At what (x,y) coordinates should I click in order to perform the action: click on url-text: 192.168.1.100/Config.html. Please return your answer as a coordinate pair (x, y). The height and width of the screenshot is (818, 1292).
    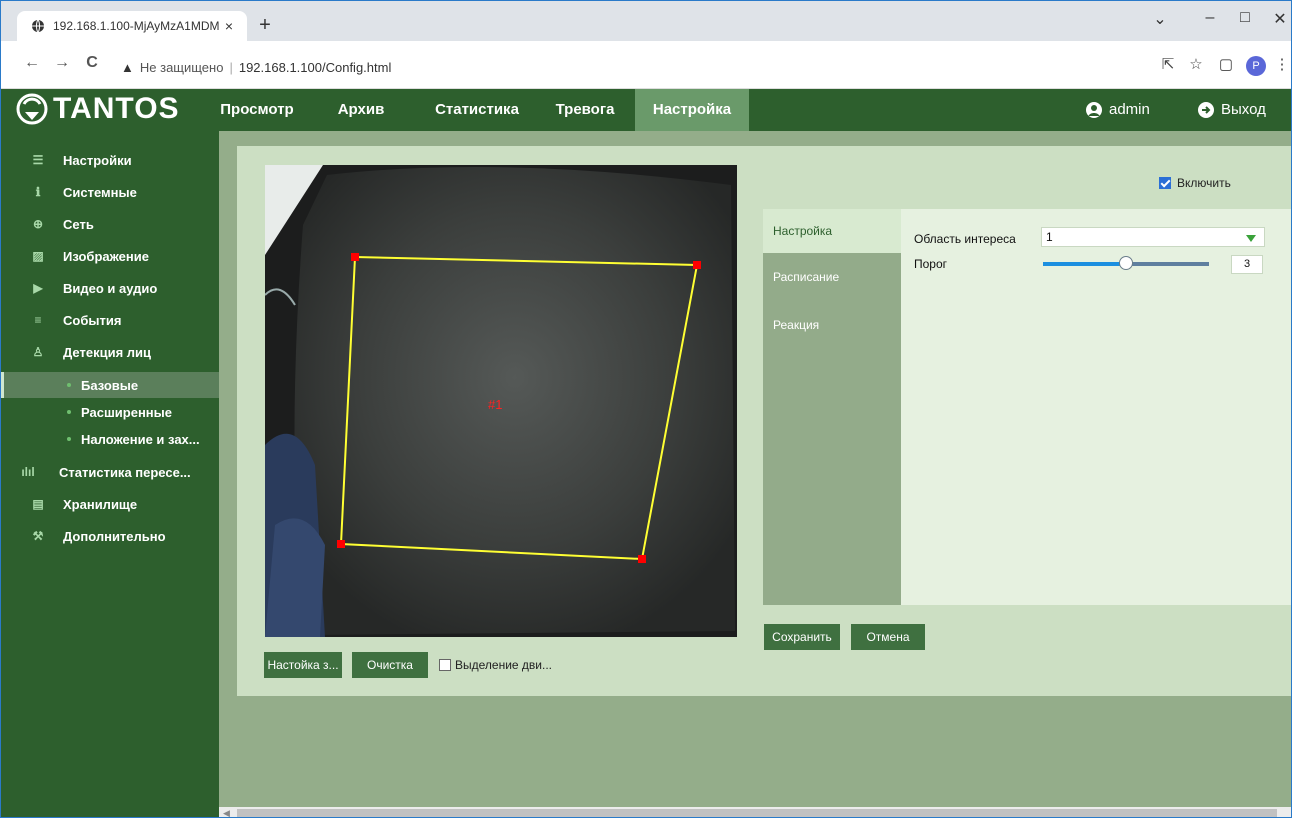
    Looking at the image, I should click on (315, 67).